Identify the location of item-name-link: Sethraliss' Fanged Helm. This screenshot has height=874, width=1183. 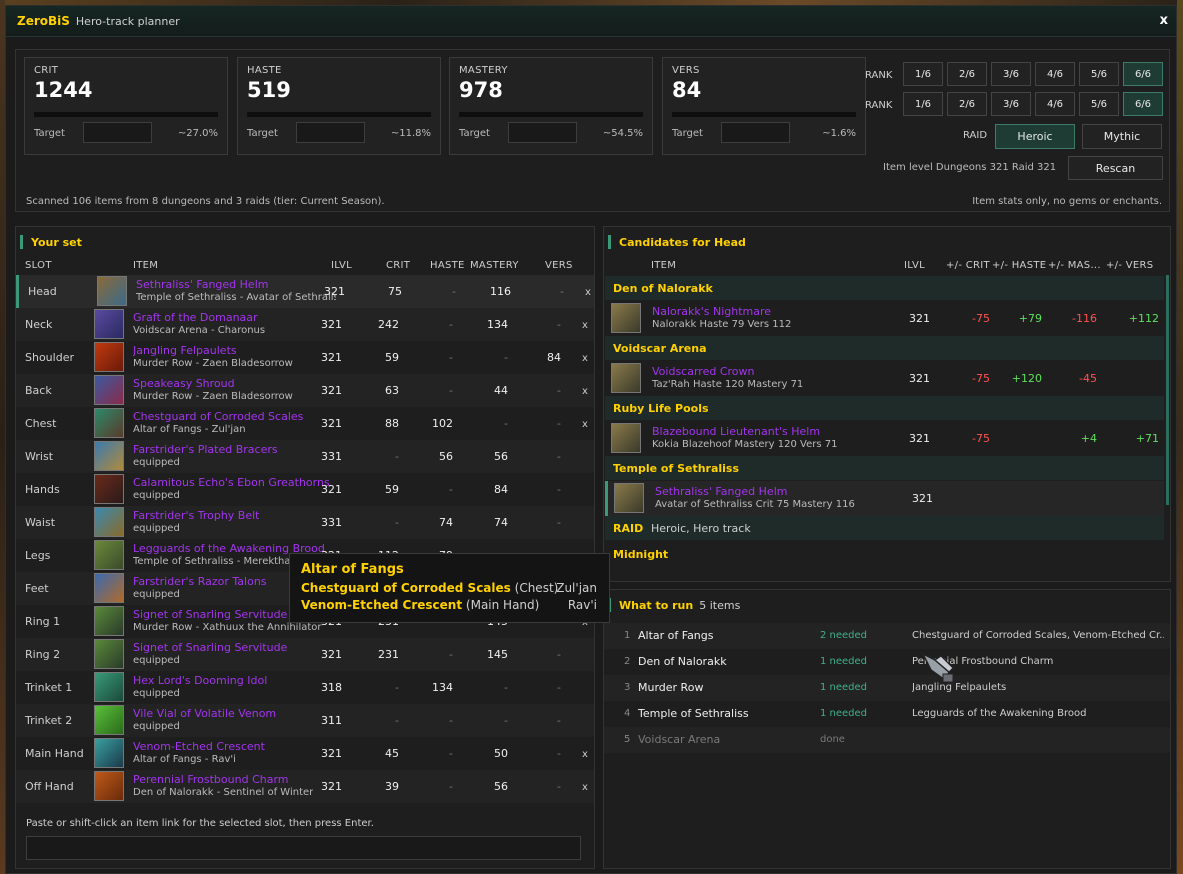
(202, 284).